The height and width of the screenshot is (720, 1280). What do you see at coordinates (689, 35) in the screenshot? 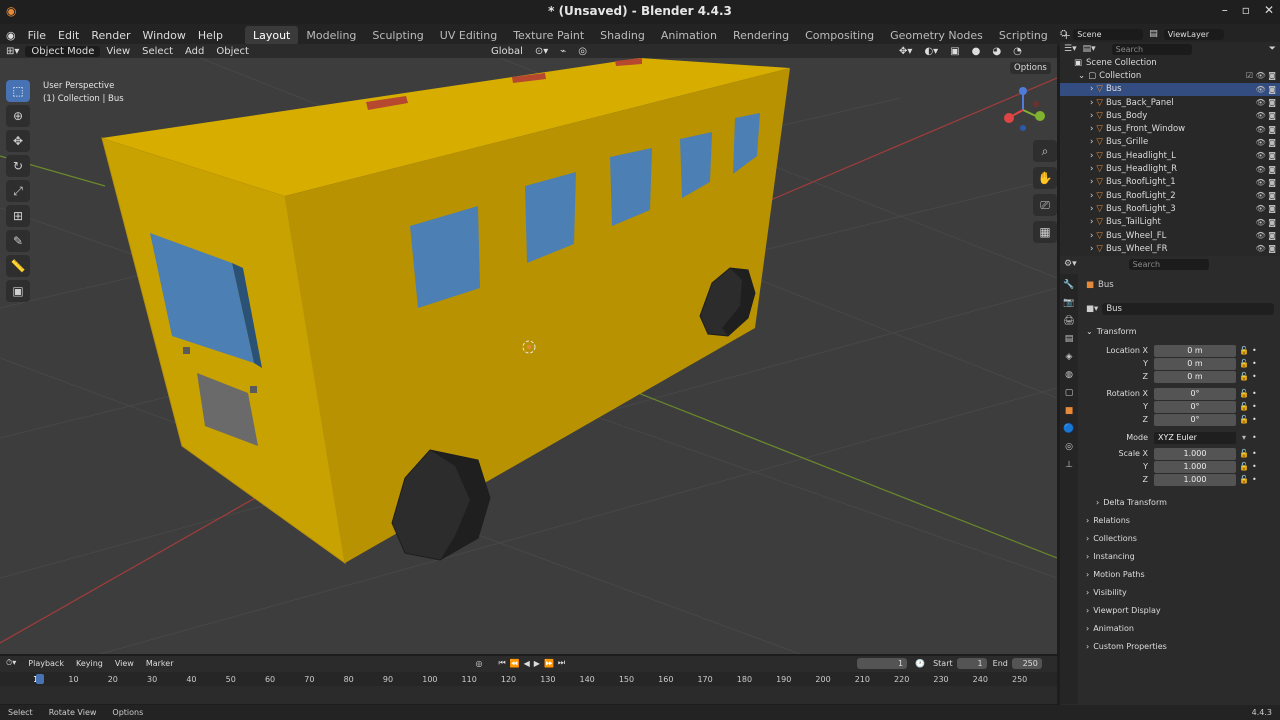
I see `tab-animation: Animation` at bounding box center [689, 35].